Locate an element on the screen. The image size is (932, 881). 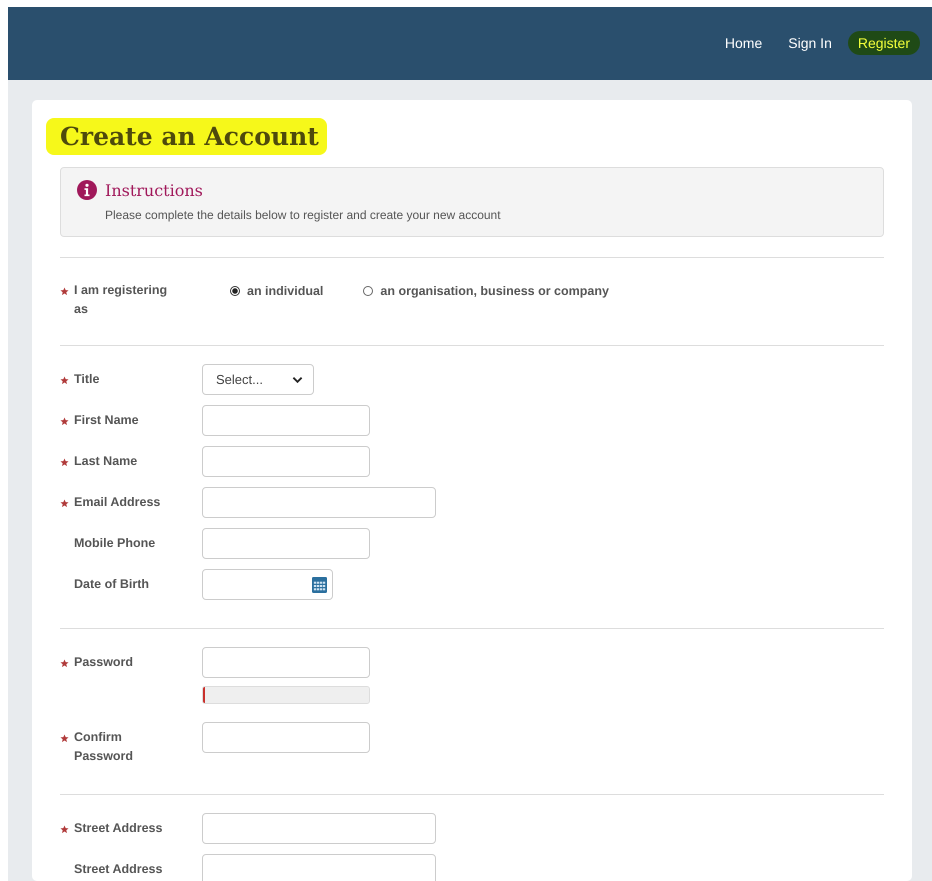
field-label: First Name is located at coordinates (106, 420).